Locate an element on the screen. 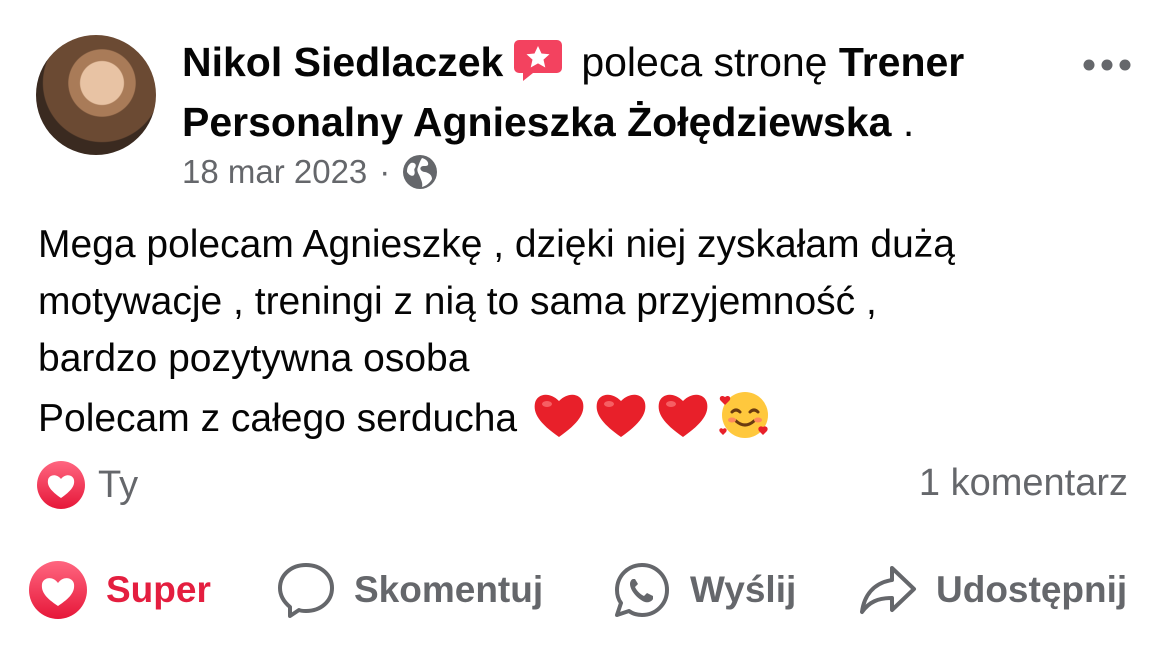  smiling-face-with-hearts-emoji is located at coordinates (744, 415).